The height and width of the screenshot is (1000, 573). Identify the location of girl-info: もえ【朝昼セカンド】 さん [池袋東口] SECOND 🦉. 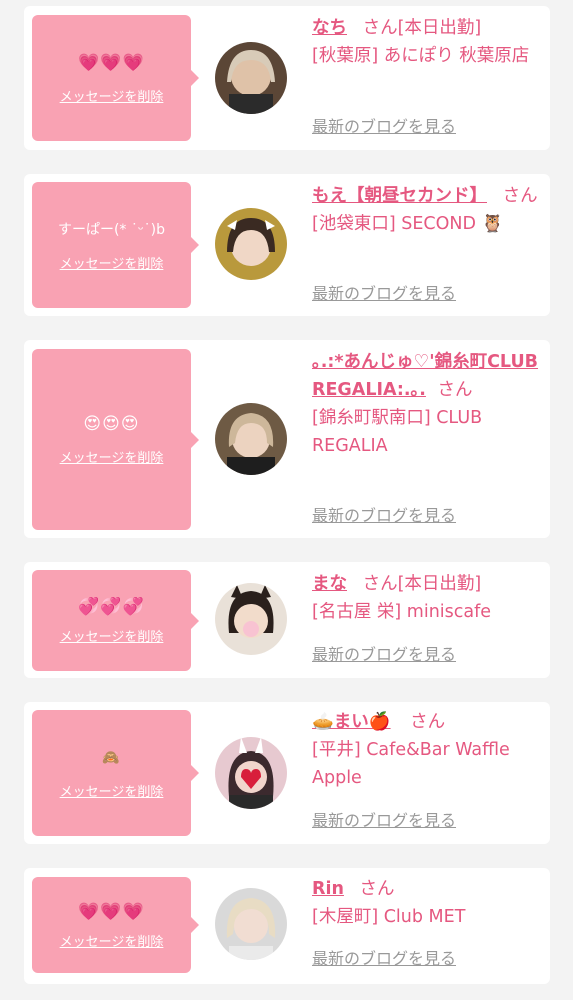
(426, 210).